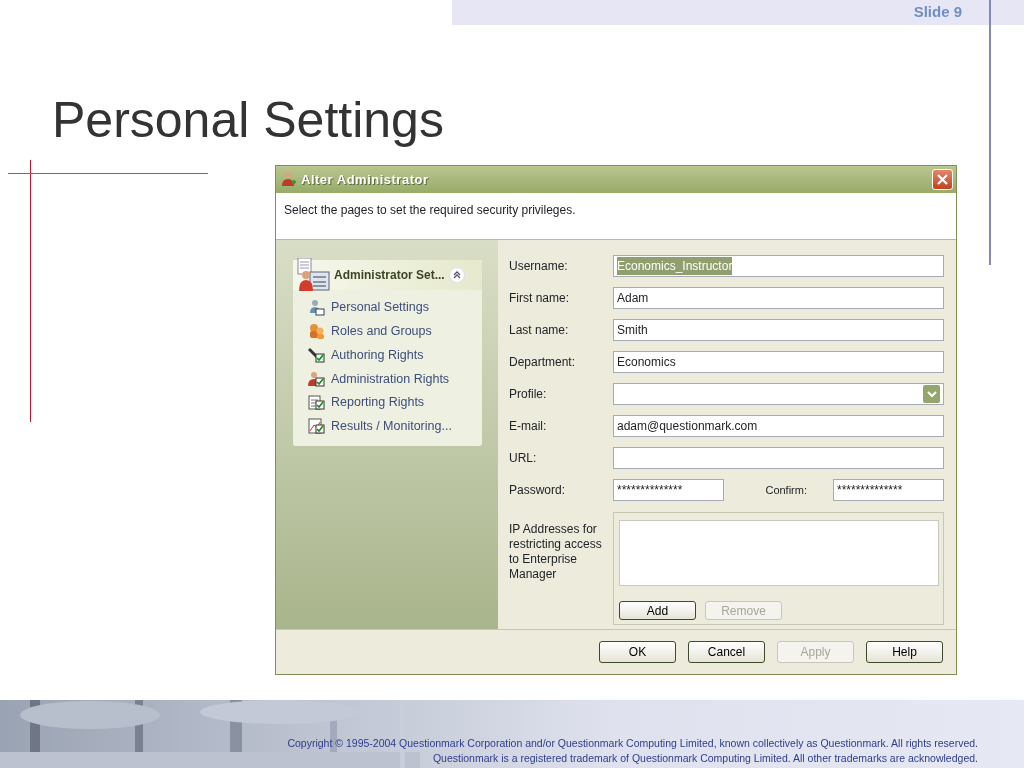 The width and height of the screenshot is (1024, 768). What do you see at coordinates (778, 298) in the screenshot?
I see `text-field: Adam` at bounding box center [778, 298].